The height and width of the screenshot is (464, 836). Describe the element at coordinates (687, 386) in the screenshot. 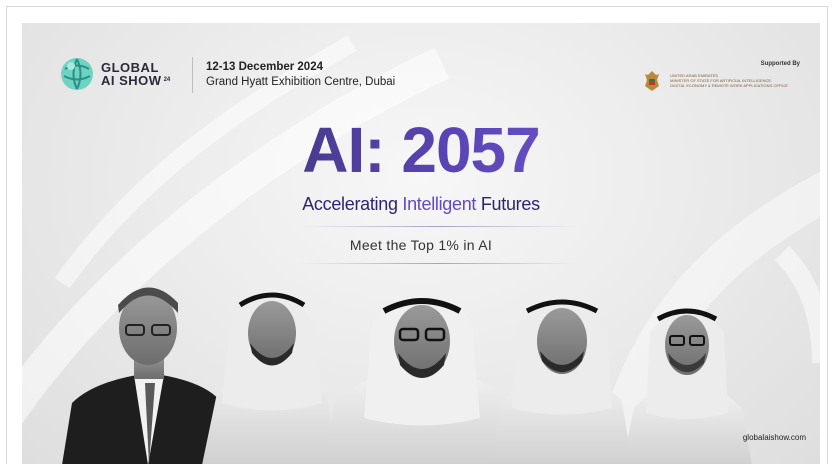

I see `speaker-portrait-ghutra-glasses-right-icon` at that location.